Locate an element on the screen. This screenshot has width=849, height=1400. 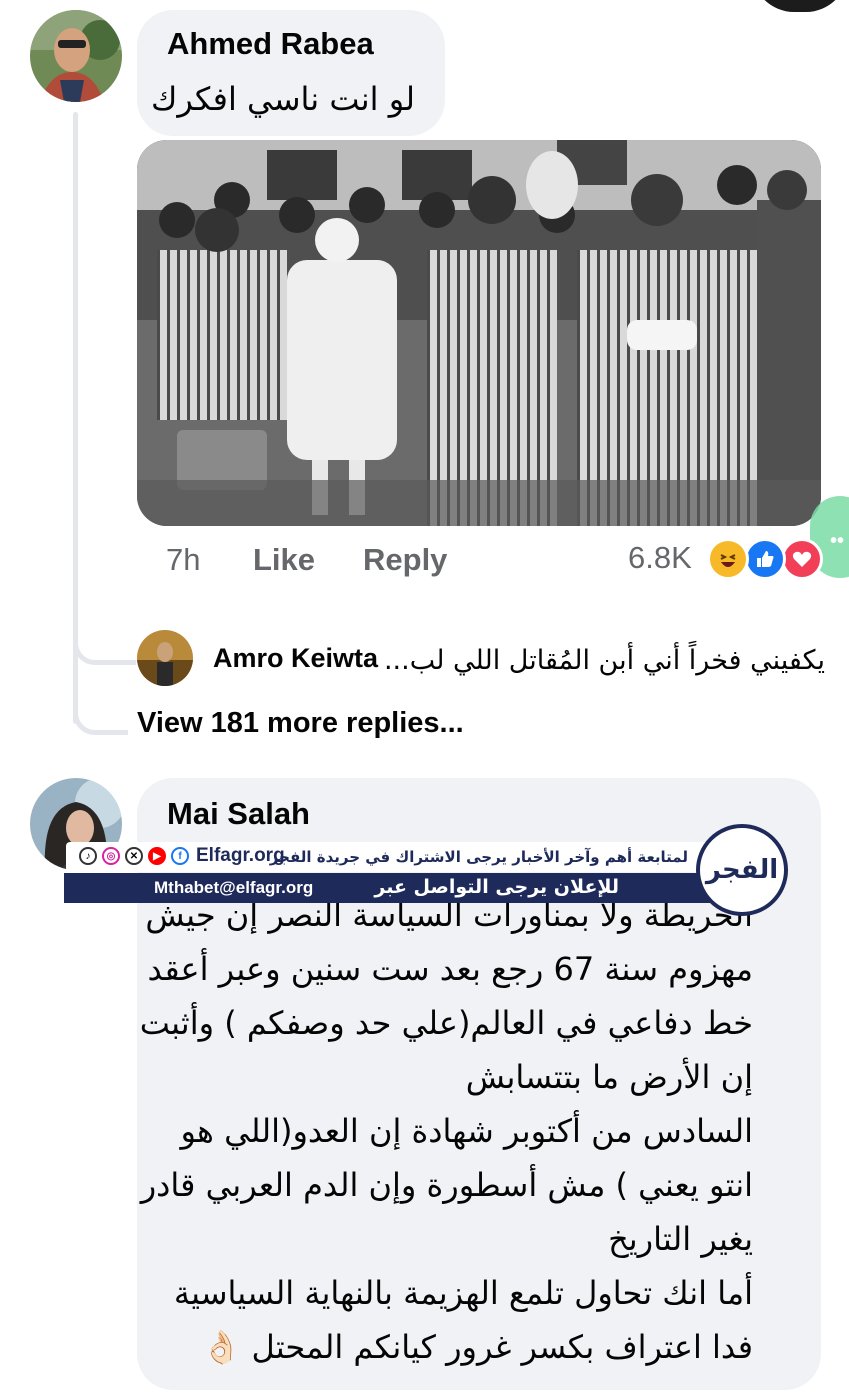
comment-text-line: مهزوم سنة 67 رجع بعد ست سنين وعبر أعقد is located at coordinates (450, 969).